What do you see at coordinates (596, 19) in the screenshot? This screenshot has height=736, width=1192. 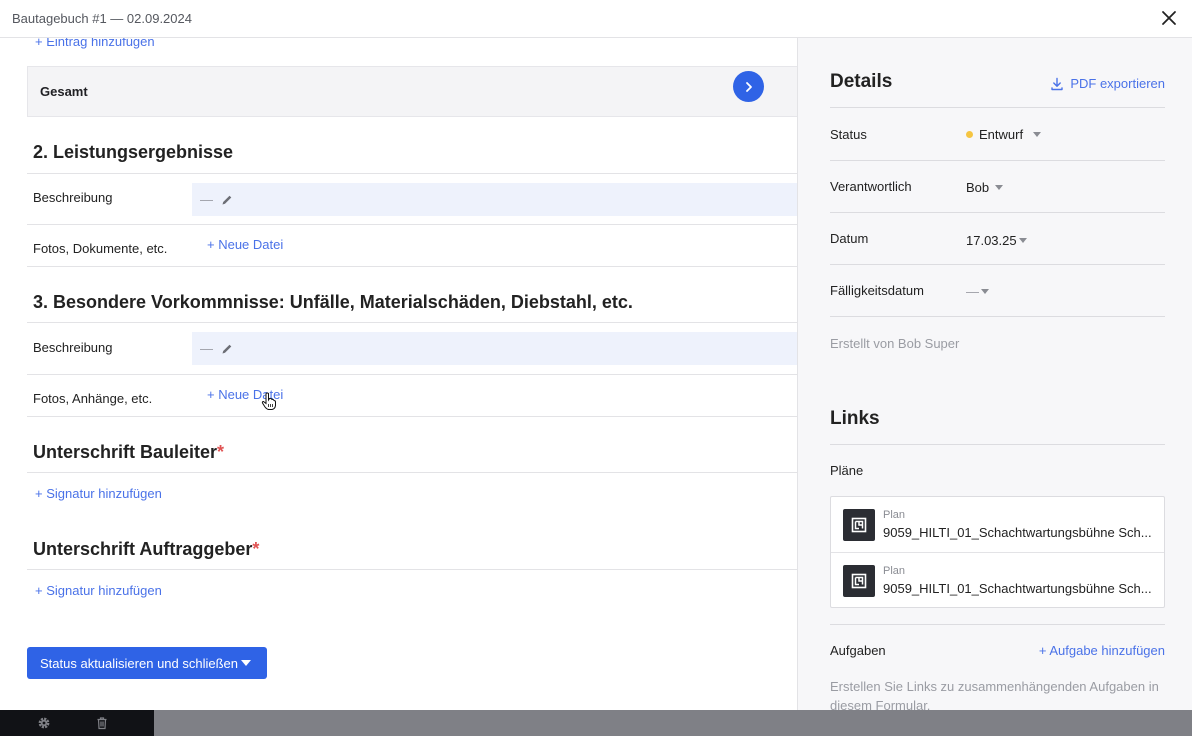 I see `window-titlebar: Bautagebuch #1 — 02.09.2024` at bounding box center [596, 19].